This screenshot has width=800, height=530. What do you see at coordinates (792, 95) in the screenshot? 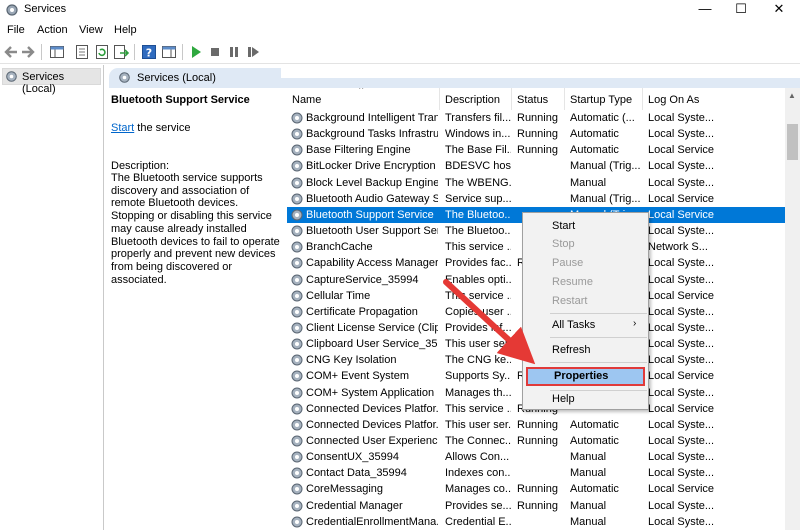
I see `scroll-up-icon: ▲` at bounding box center [792, 95].